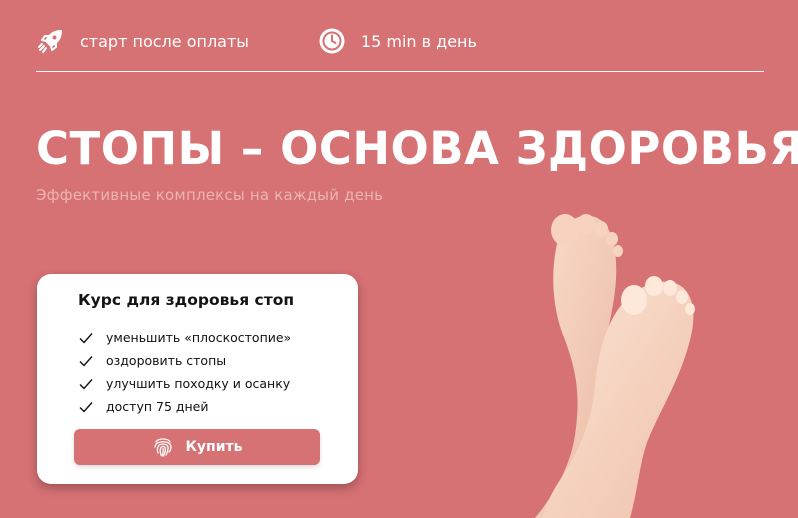 This screenshot has height=518, width=798. I want to click on list-item: уменьшить «плоскостопие», so click(185, 337).